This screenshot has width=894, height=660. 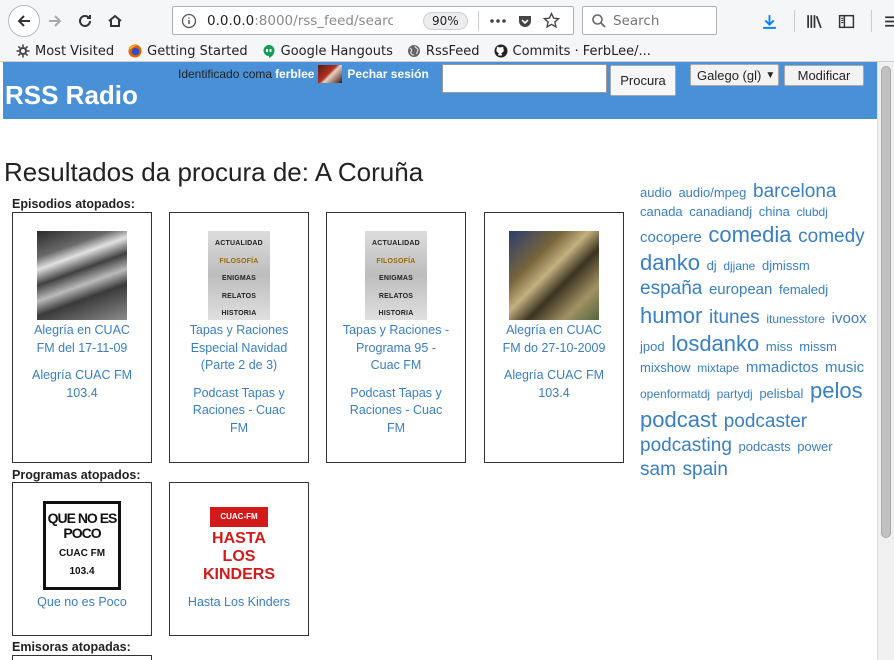 What do you see at coordinates (671, 288) in the screenshot?
I see `tag-link: españa` at bounding box center [671, 288].